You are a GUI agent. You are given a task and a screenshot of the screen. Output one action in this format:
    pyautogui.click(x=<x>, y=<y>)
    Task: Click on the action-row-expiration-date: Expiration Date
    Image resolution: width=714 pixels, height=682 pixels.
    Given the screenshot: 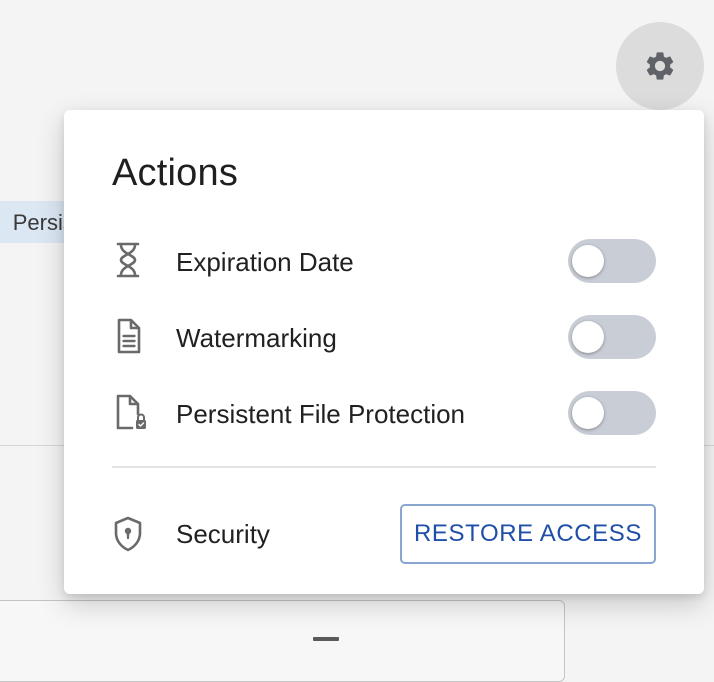 What is the action you would take?
    pyautogui.click(x=384, y=260)
    